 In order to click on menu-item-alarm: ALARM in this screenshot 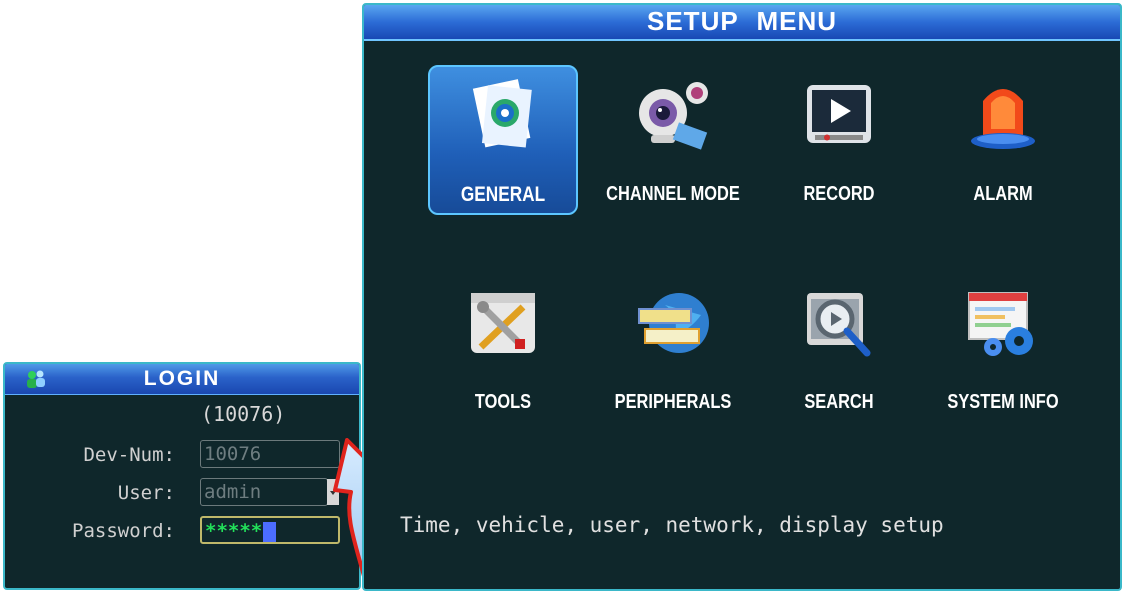, I will do `click(1003, 140)`.